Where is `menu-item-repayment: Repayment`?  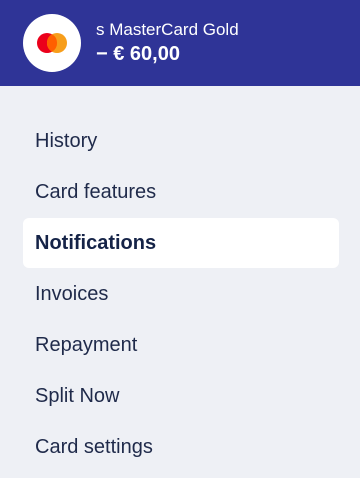
menu-item-repayment: Repayment is located at coordinates (181, 345).